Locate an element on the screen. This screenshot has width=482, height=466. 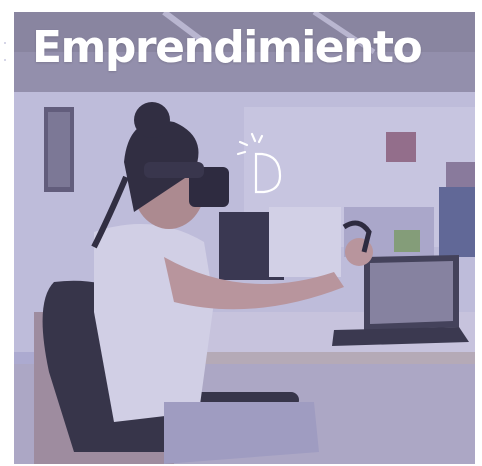
idea-d-icon is located at coordinates (259, 163).